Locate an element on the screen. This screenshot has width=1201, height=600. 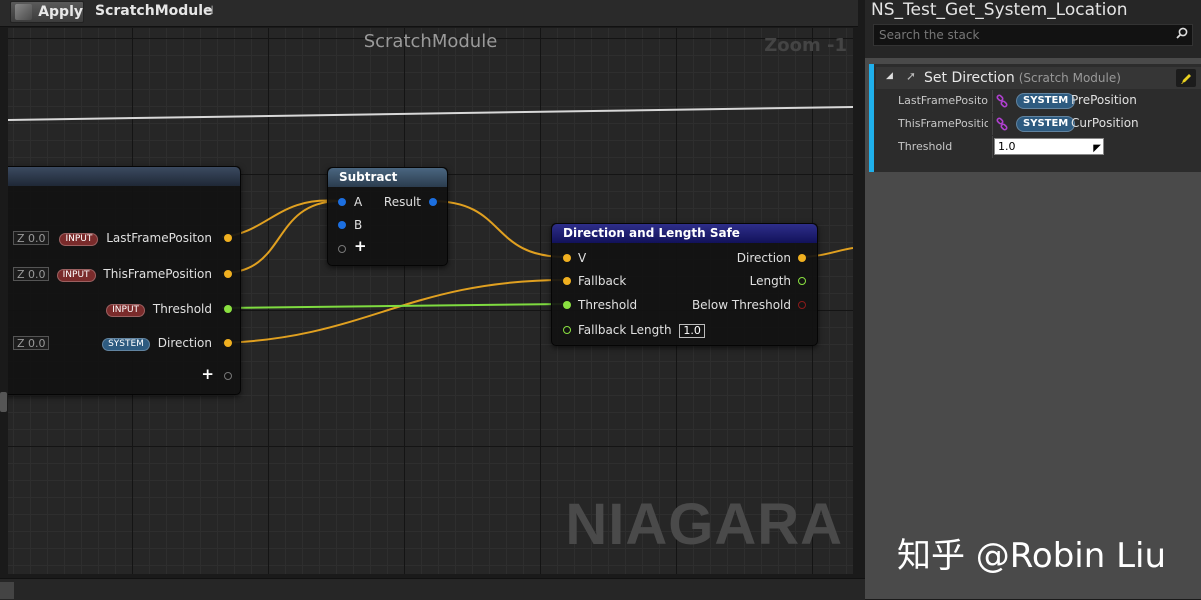
collapse-triangle-icon: ◢ is located at coordinates (889, 76).